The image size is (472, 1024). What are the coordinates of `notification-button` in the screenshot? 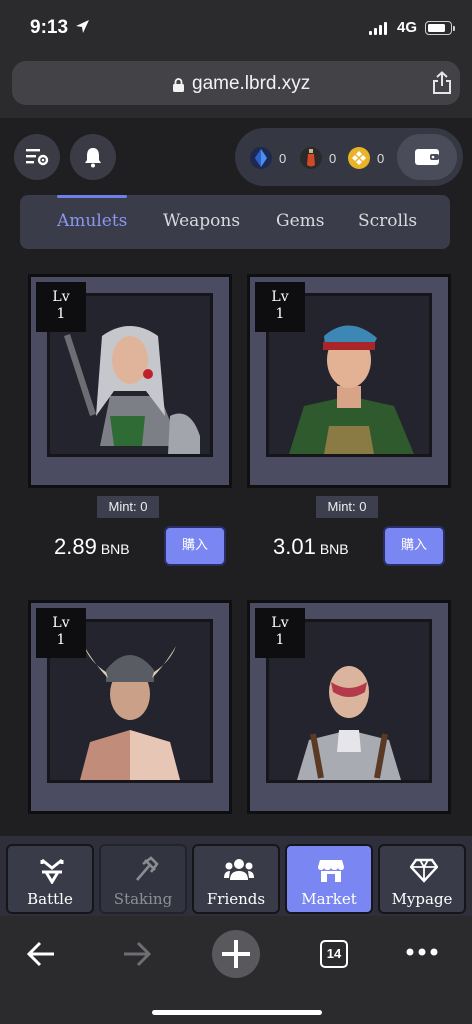 It's located at (93, 157).